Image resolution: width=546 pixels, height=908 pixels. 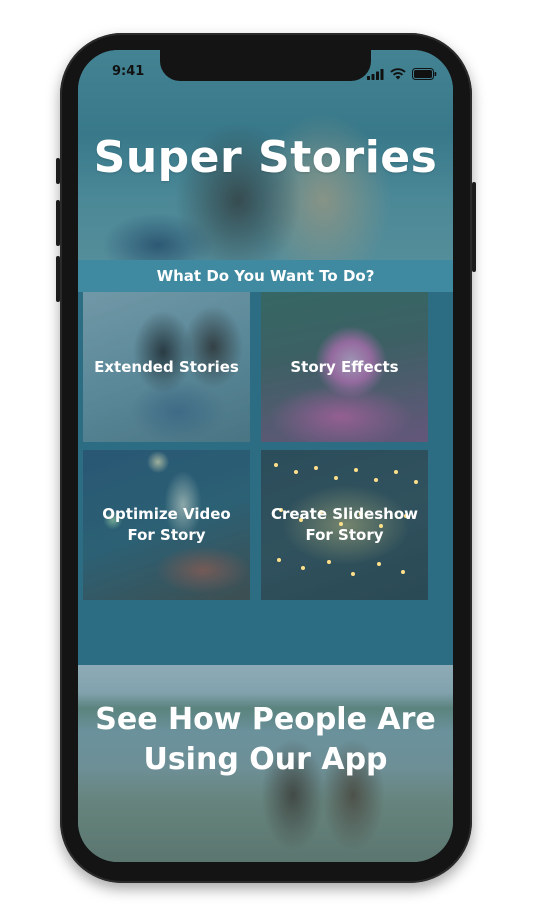 I want to click on community-banner: See How People Are Using Our App, so click(x=265, y=763).